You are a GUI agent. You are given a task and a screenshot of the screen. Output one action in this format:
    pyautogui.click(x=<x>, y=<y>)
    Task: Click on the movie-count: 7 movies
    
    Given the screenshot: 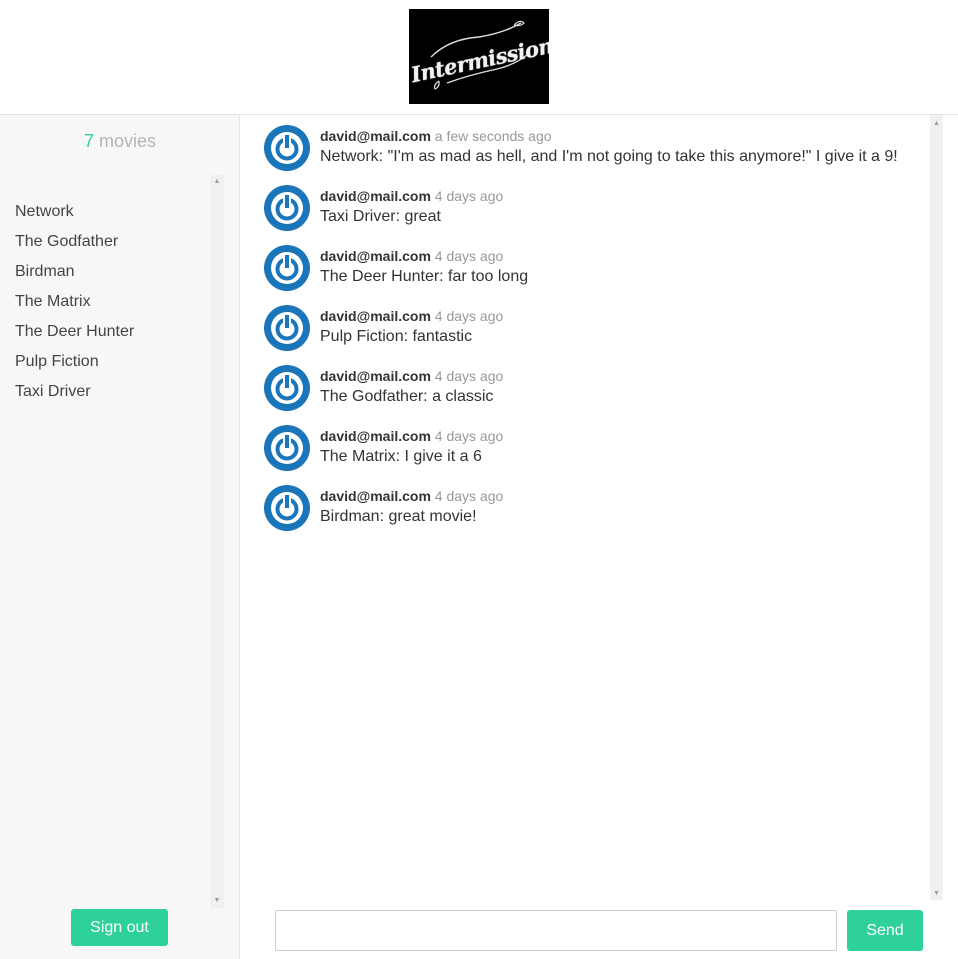 What is the action you would take?
    pyautogui.click(x=120, y=141)
    